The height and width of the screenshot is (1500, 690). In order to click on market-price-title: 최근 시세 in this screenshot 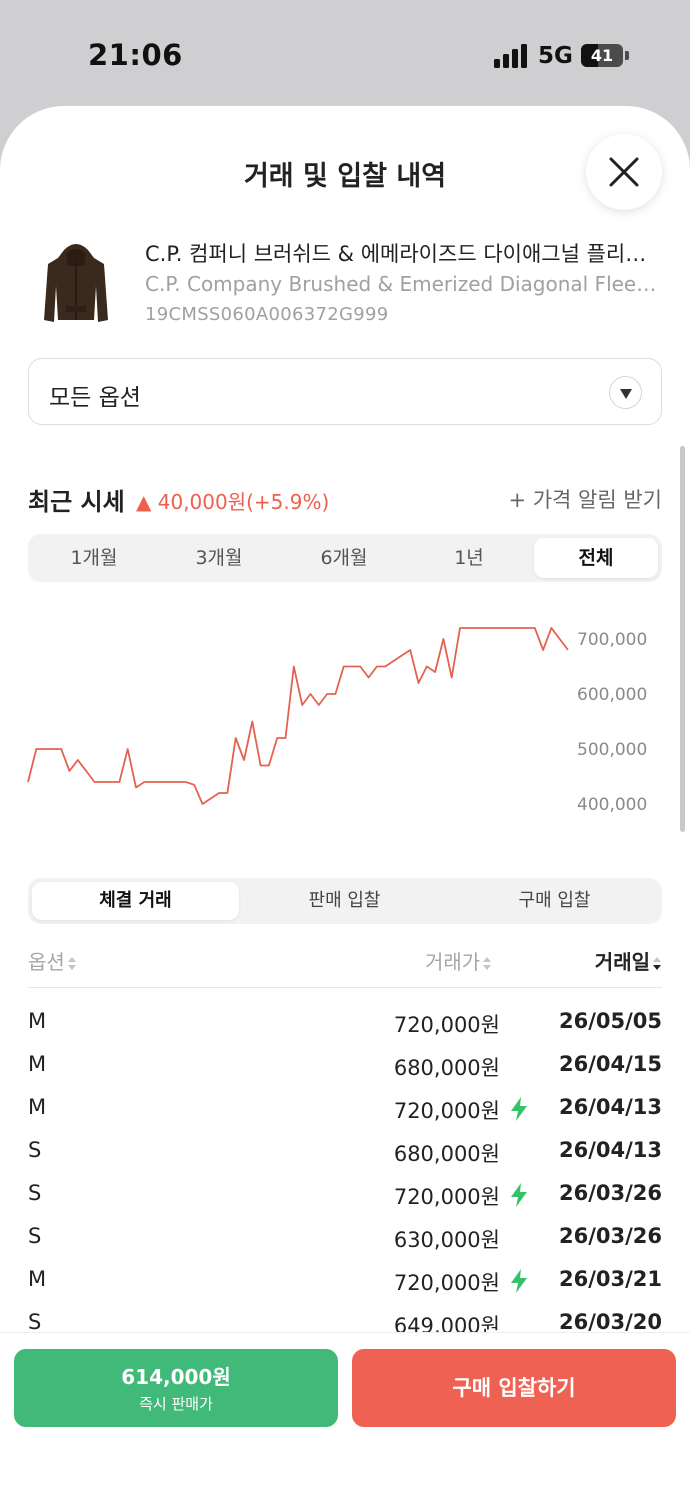, I will do `click(76, 502)`.